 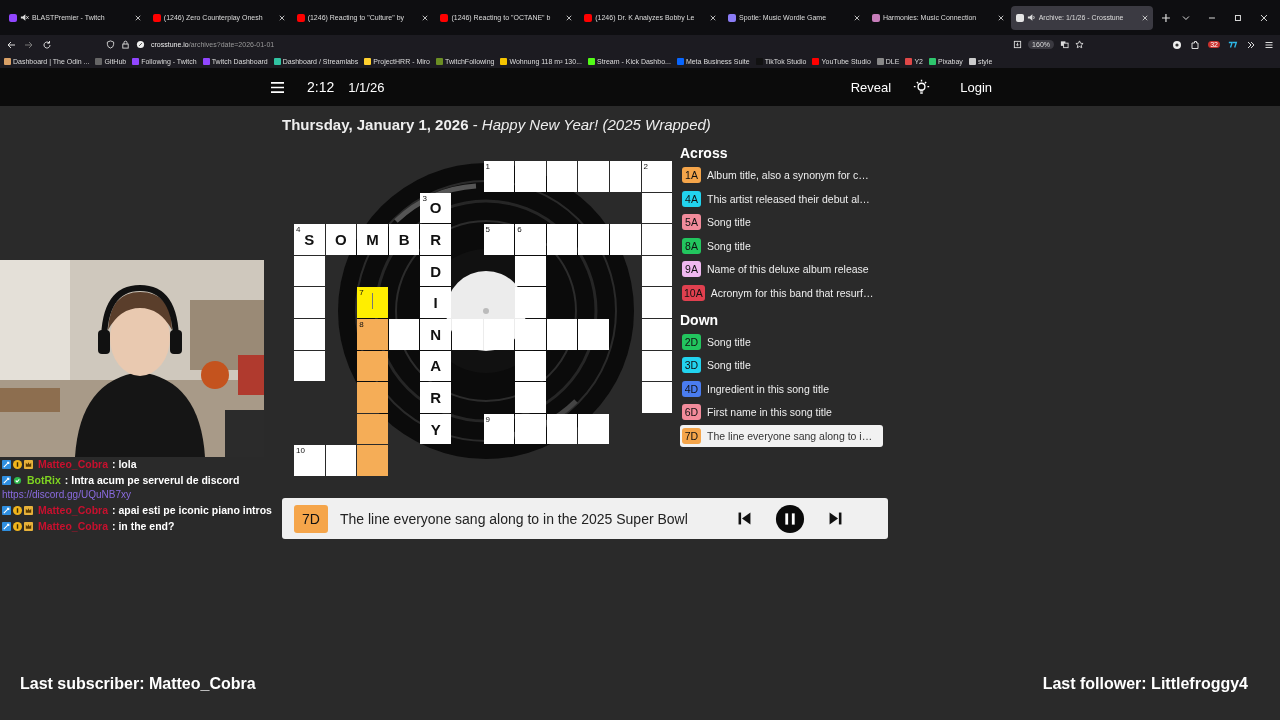 I want to click on reload-icon, so click(x=47, y=44).